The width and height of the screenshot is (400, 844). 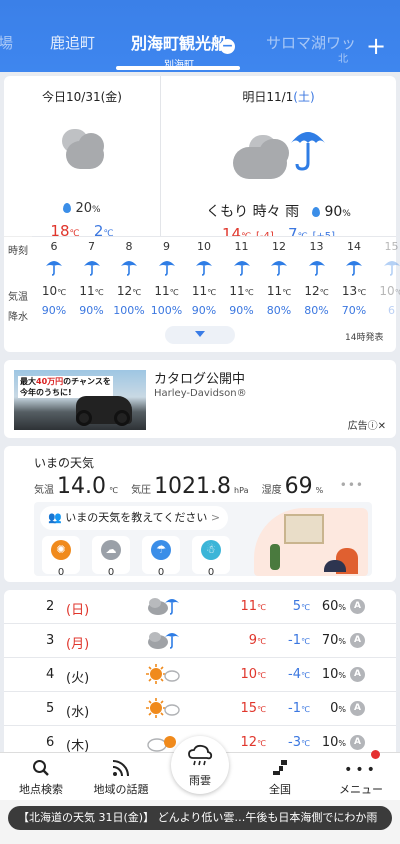 I want to click on umbrella-icon: ☂, so click(x=161, y=550).